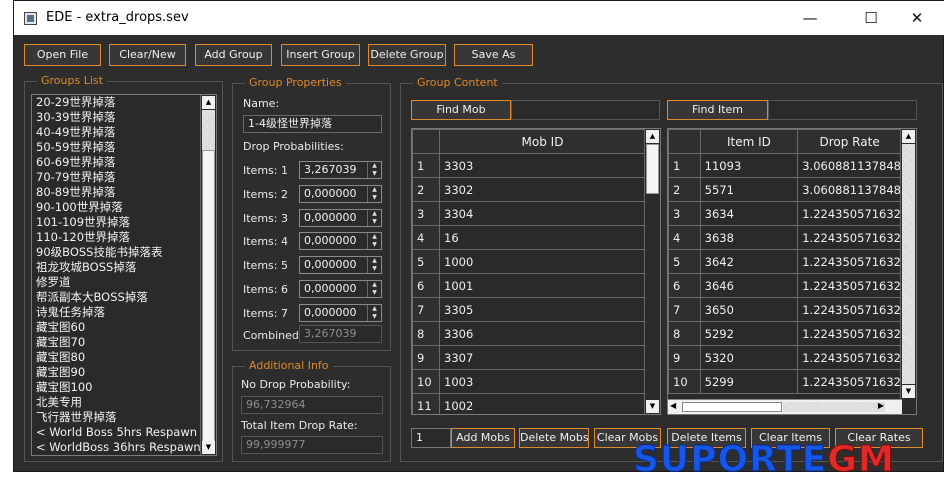 The height and width of the screenshot is (483, 944). What do you see at coordinates (124, 147) in the screenshot?
I see `group-list-item: 50-59世界掉落` at bounding box center [124, 147].